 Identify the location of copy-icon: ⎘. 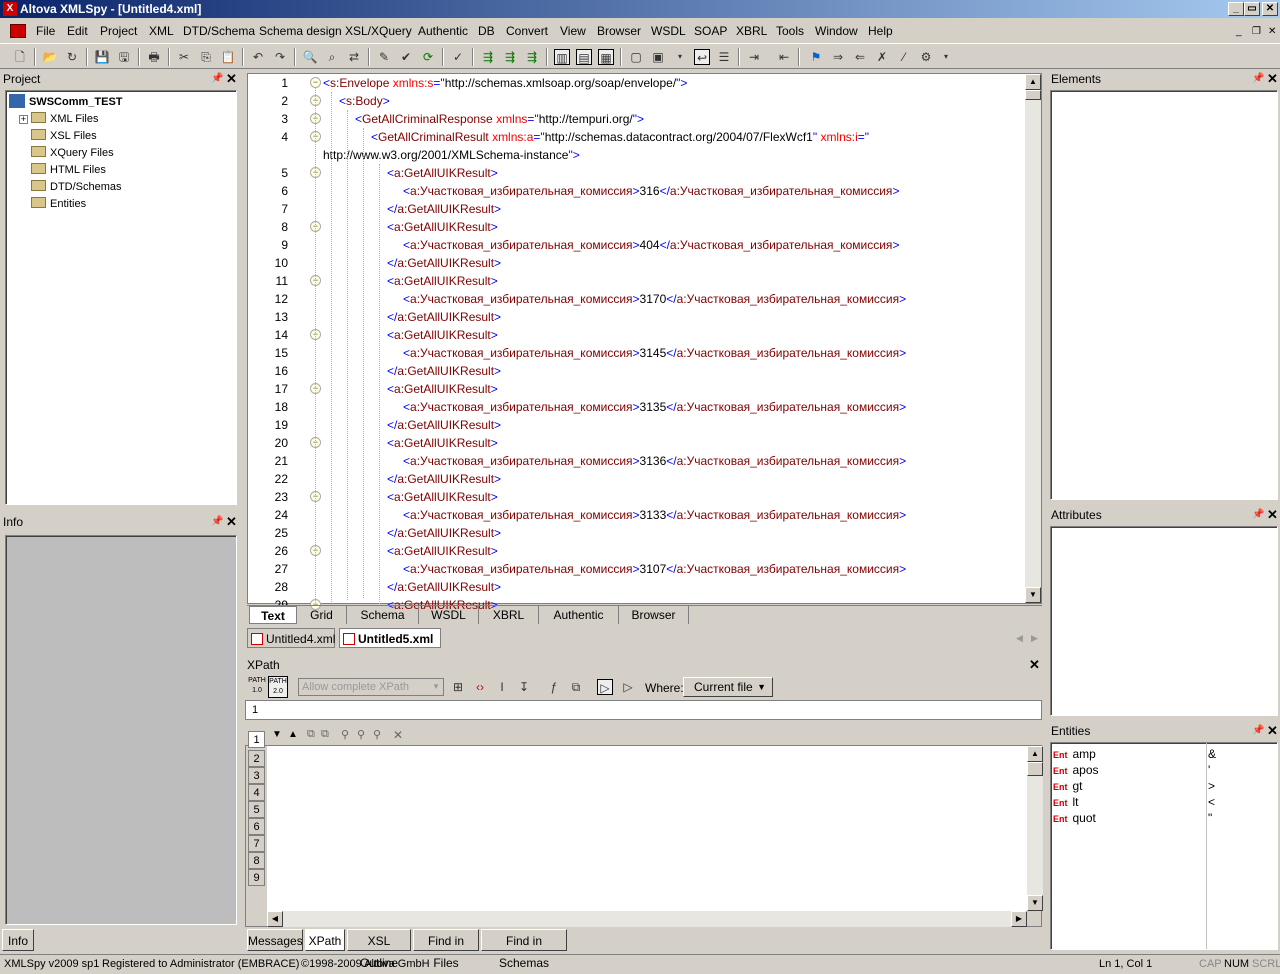
(206, 57).